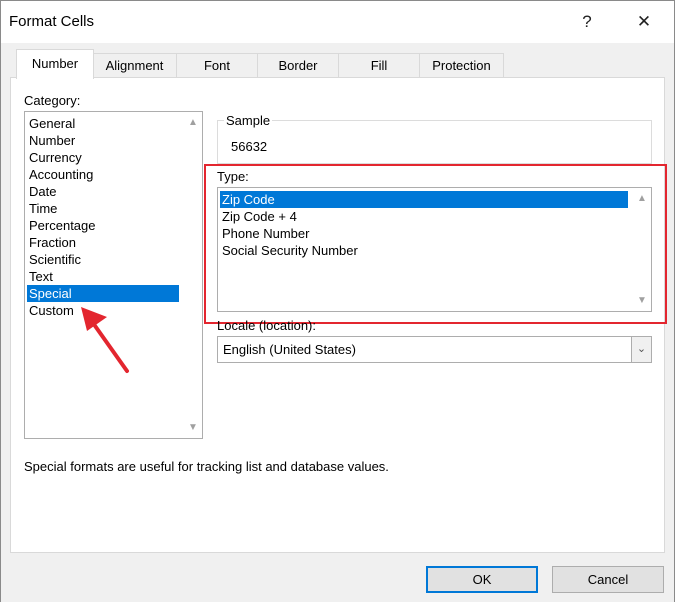 Image resolution: width=675 pixels, height=602 pixels. I want to click on close-button: ✕, so click(644, 22).